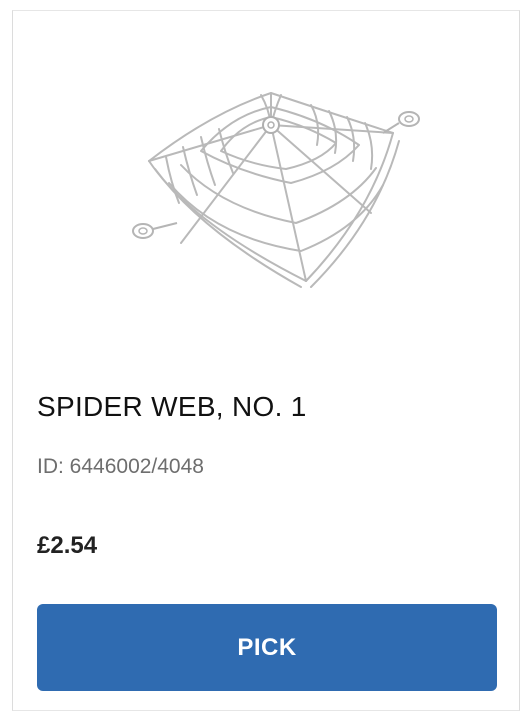  I want to click on pick-button: PICK, so click(267, 647).